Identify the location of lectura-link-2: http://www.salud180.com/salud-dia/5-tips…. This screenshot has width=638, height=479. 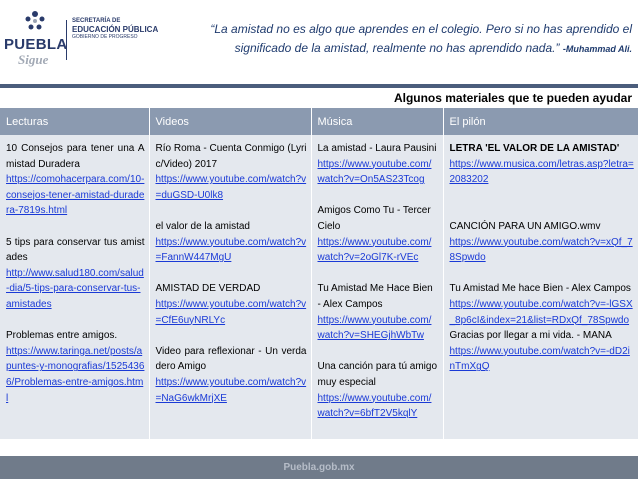
(75, 289).